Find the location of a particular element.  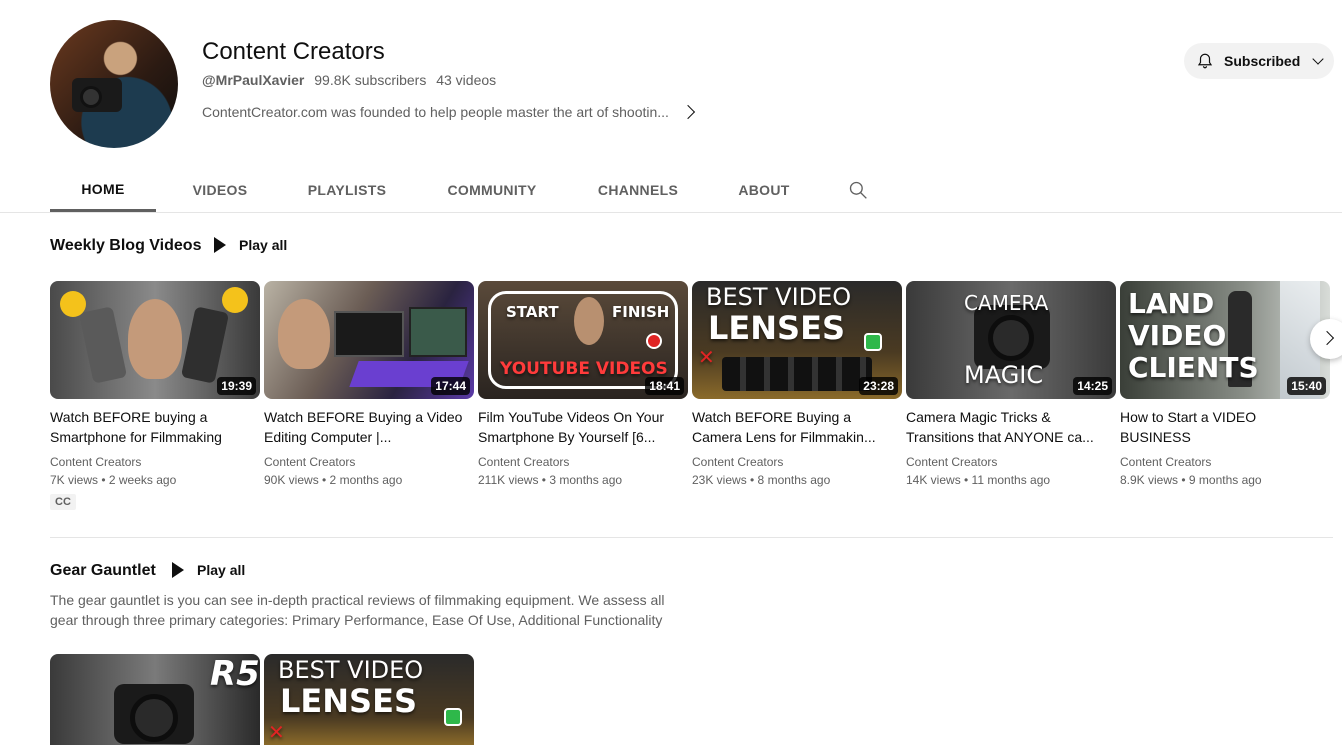

tab-about: ABOUT is located at coordinates (764, 190).